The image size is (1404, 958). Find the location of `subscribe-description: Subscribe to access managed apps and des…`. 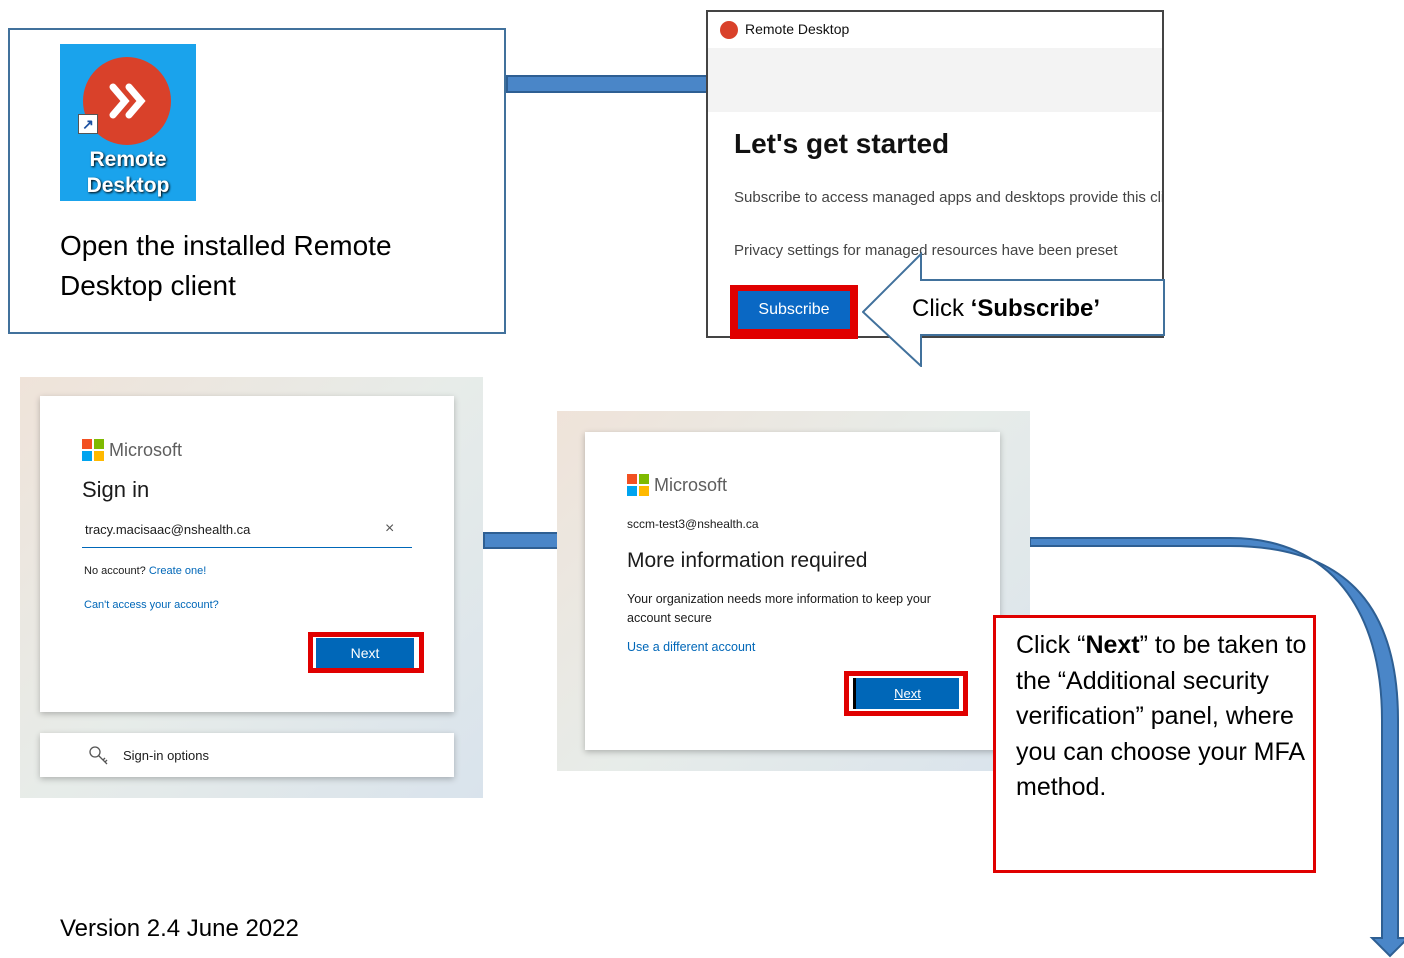

subscribe-description: Subscribe to access managed apps and des… is located at coordinates (949, 197).